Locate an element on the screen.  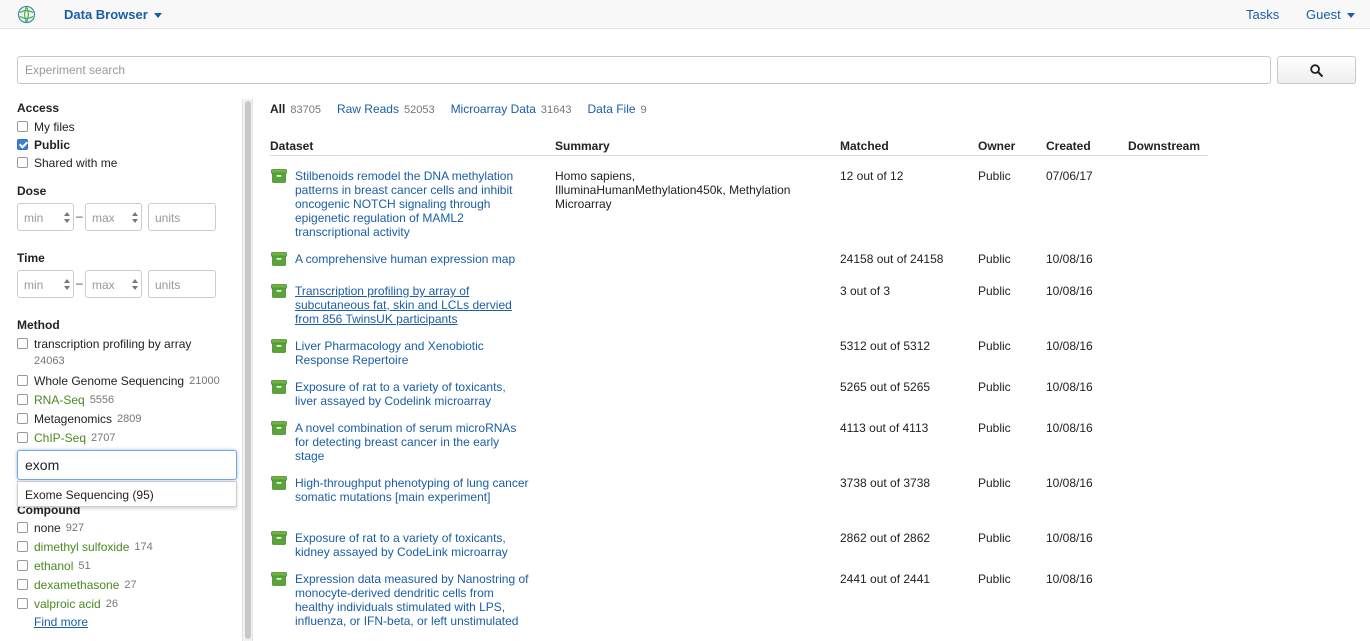
compound-item: dexamethasone 27 is located at coordinates (77, 584).